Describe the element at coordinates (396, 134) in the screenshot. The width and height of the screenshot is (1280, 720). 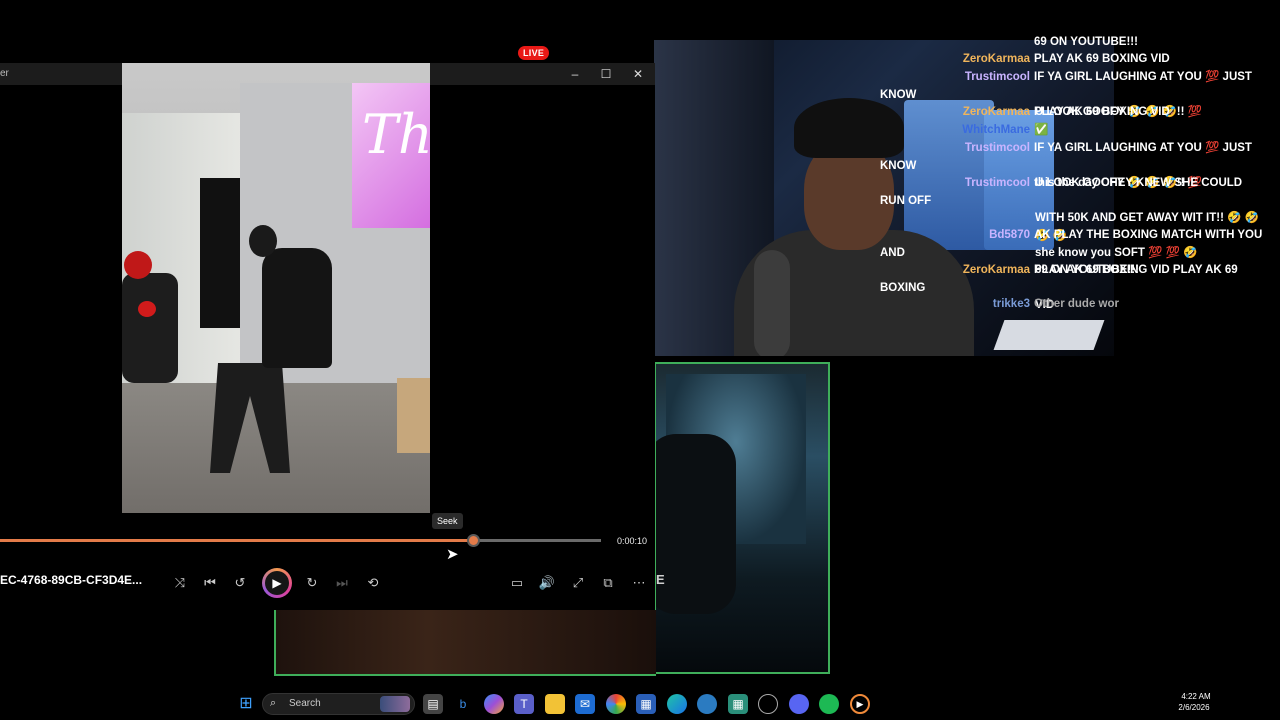
I see `neon-sign-text: Th` at that location.